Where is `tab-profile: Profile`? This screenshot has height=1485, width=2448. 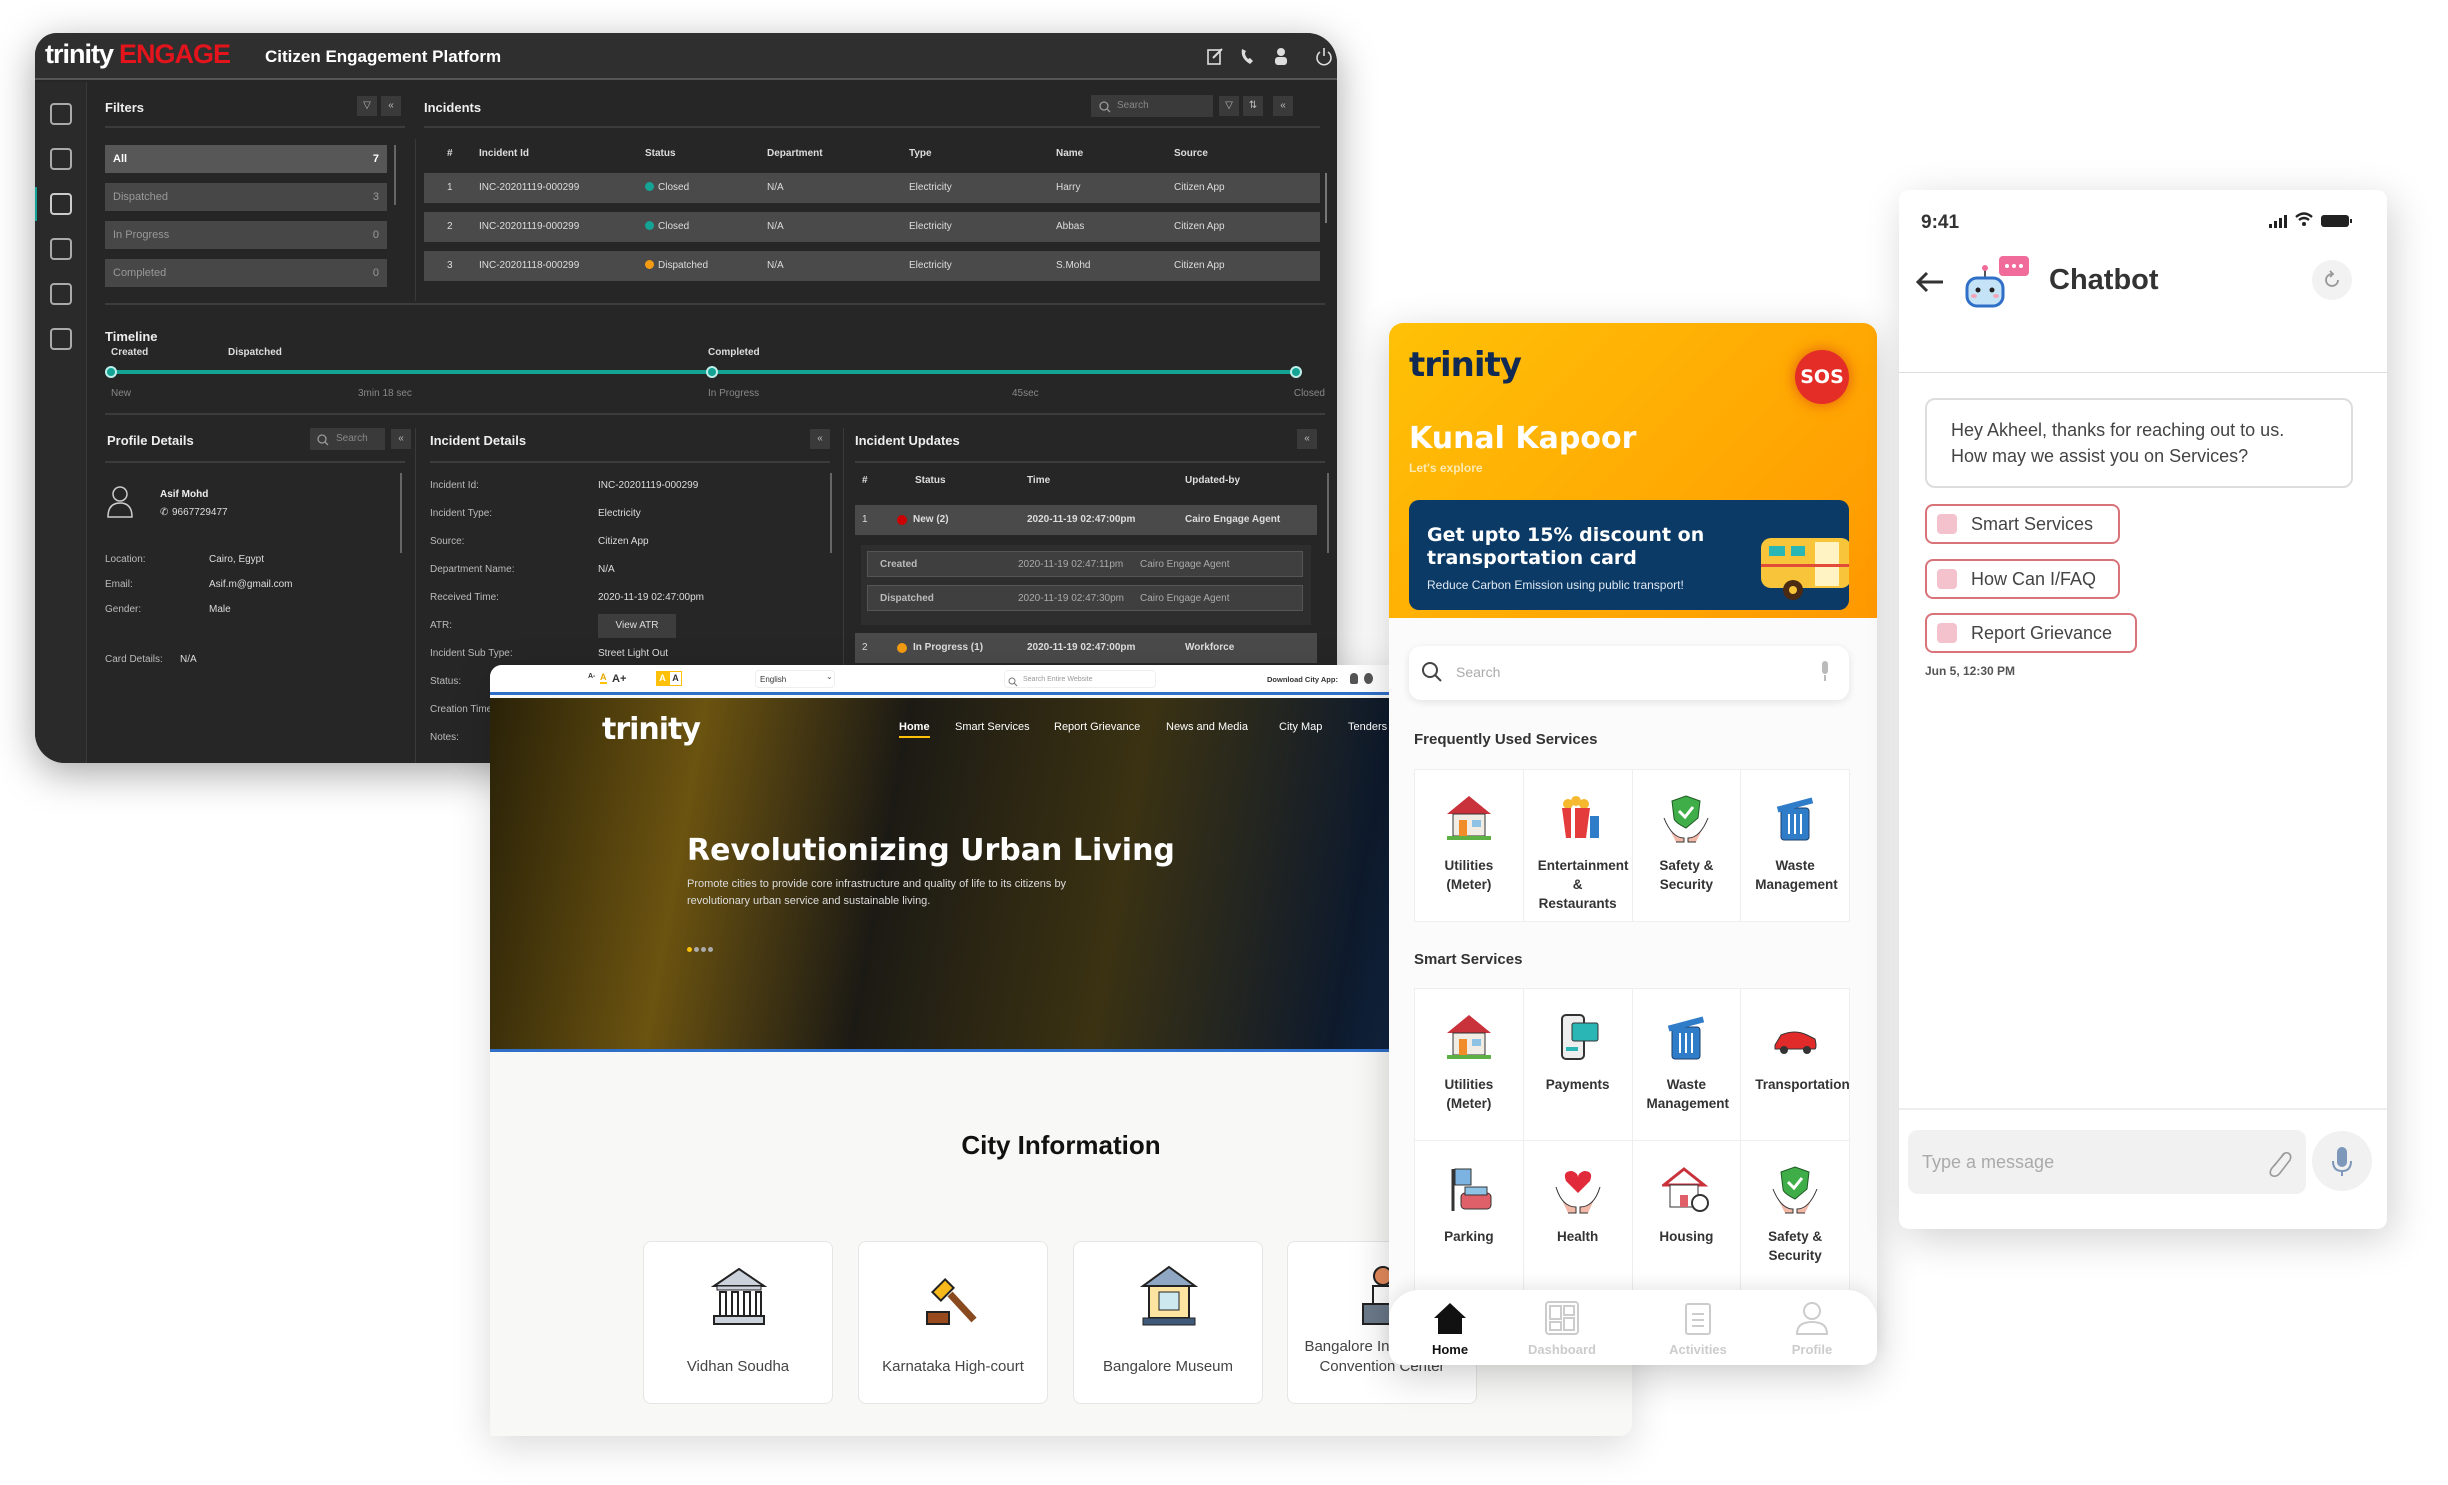 tab-profile: Profile is located at coordinates (1812, 1327).